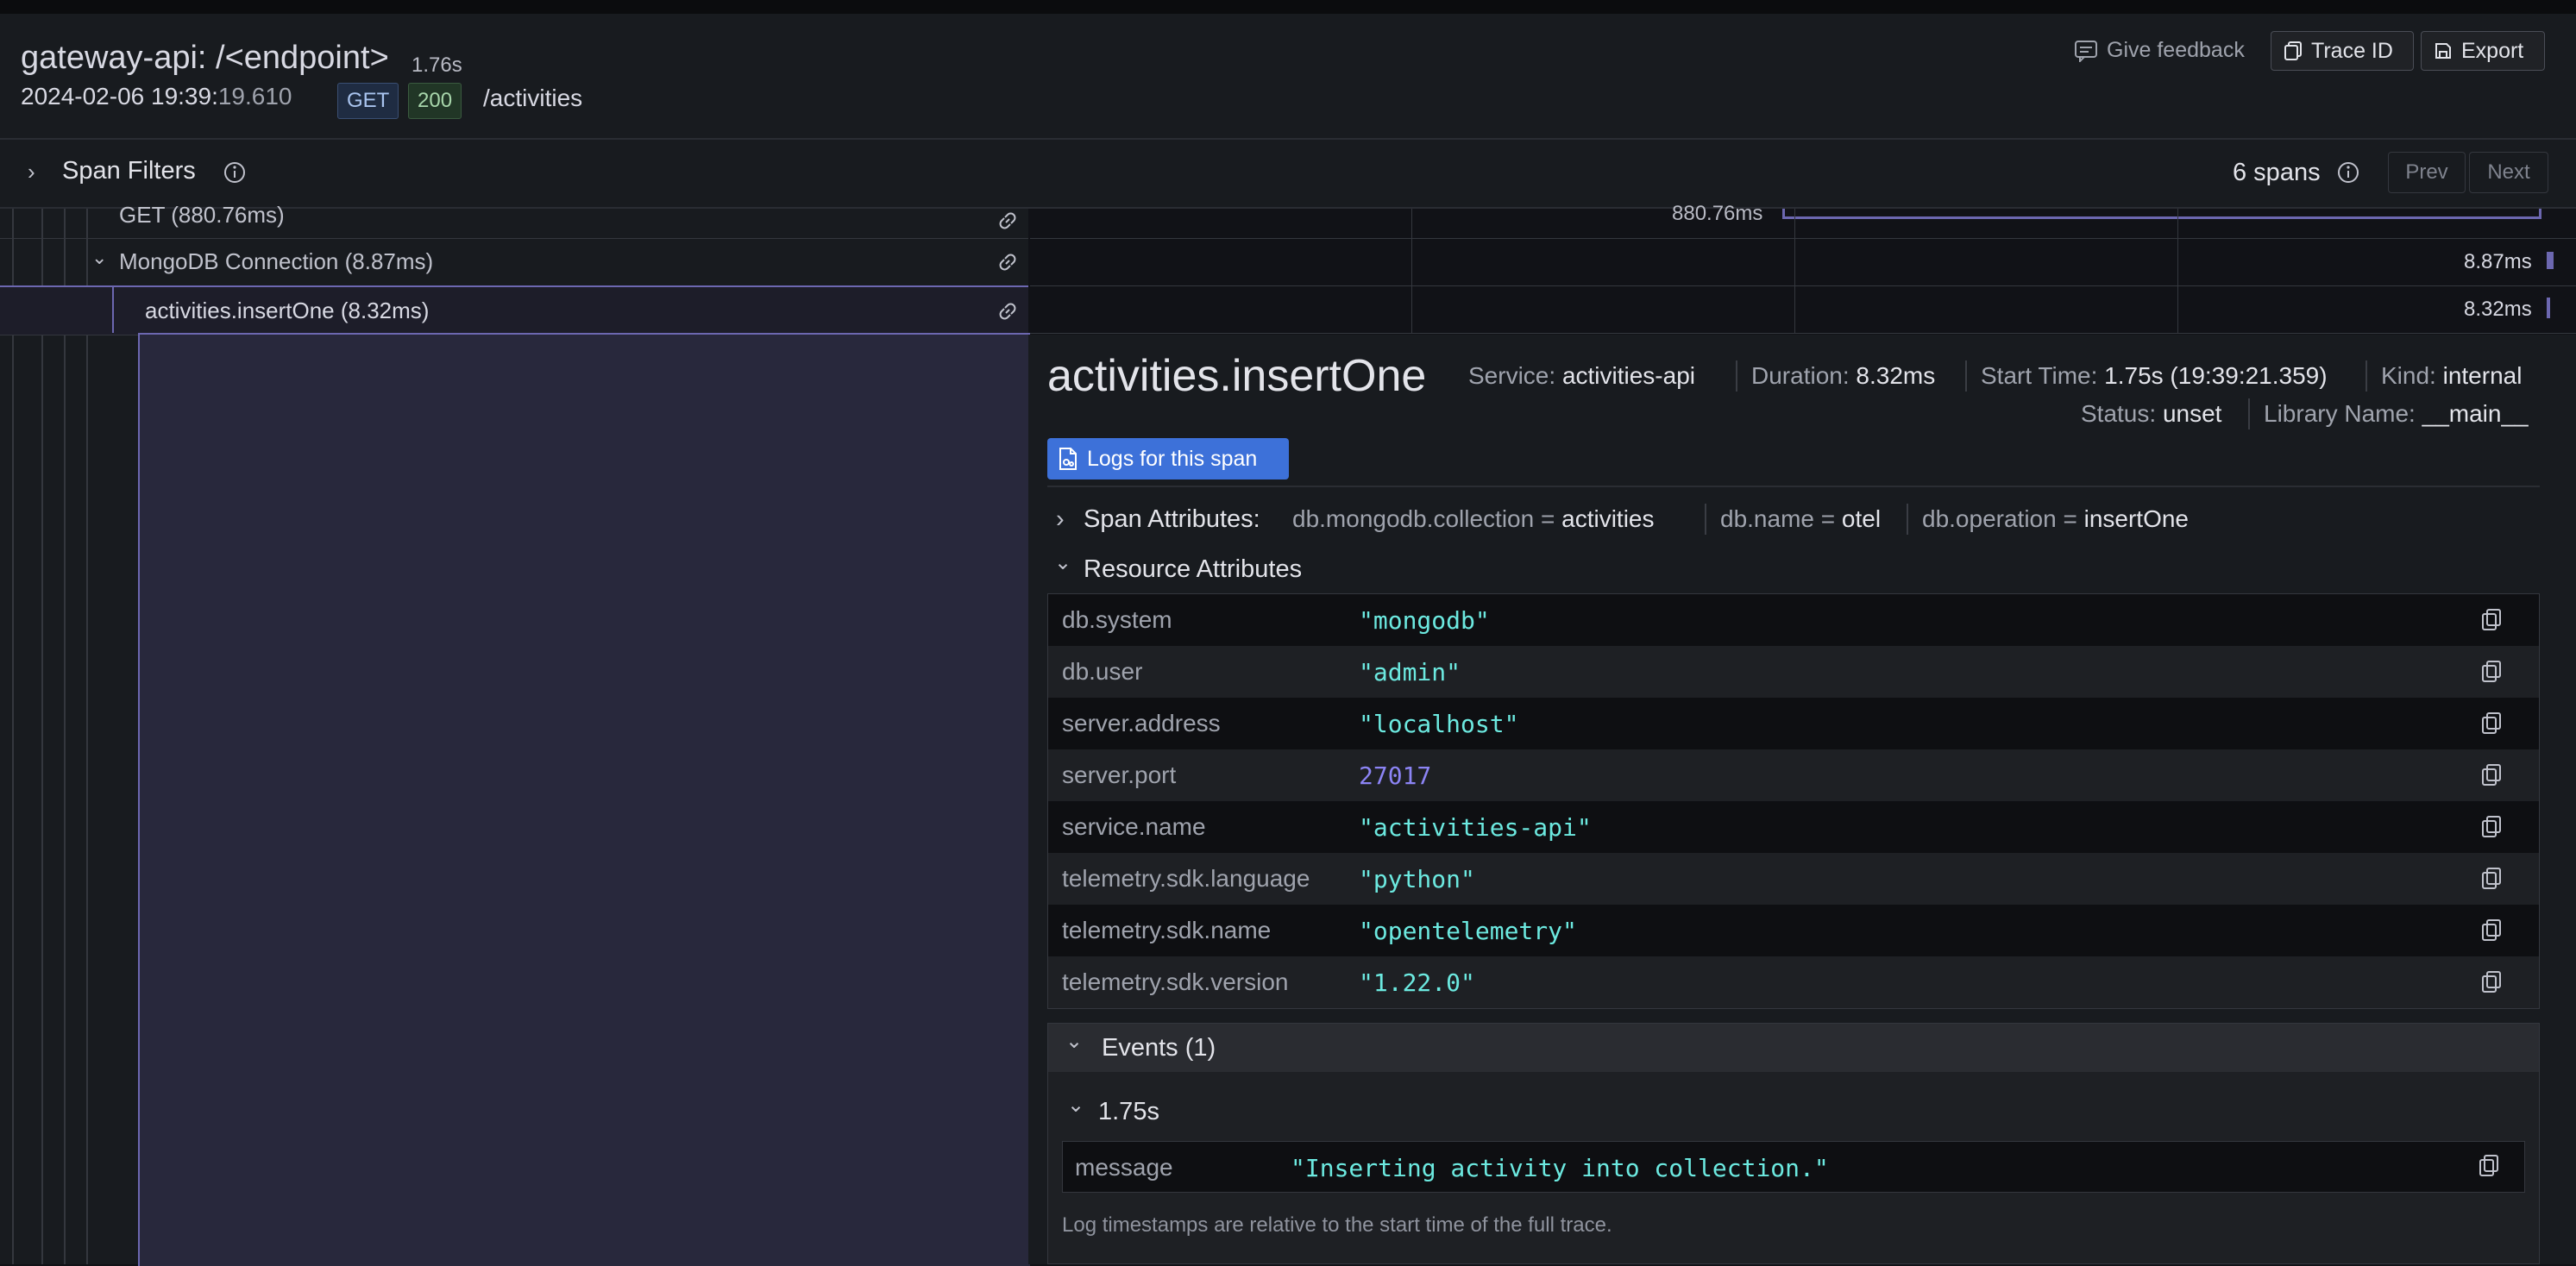  I want to click on timeline-row: 8.87ms, so click(1803, 262).